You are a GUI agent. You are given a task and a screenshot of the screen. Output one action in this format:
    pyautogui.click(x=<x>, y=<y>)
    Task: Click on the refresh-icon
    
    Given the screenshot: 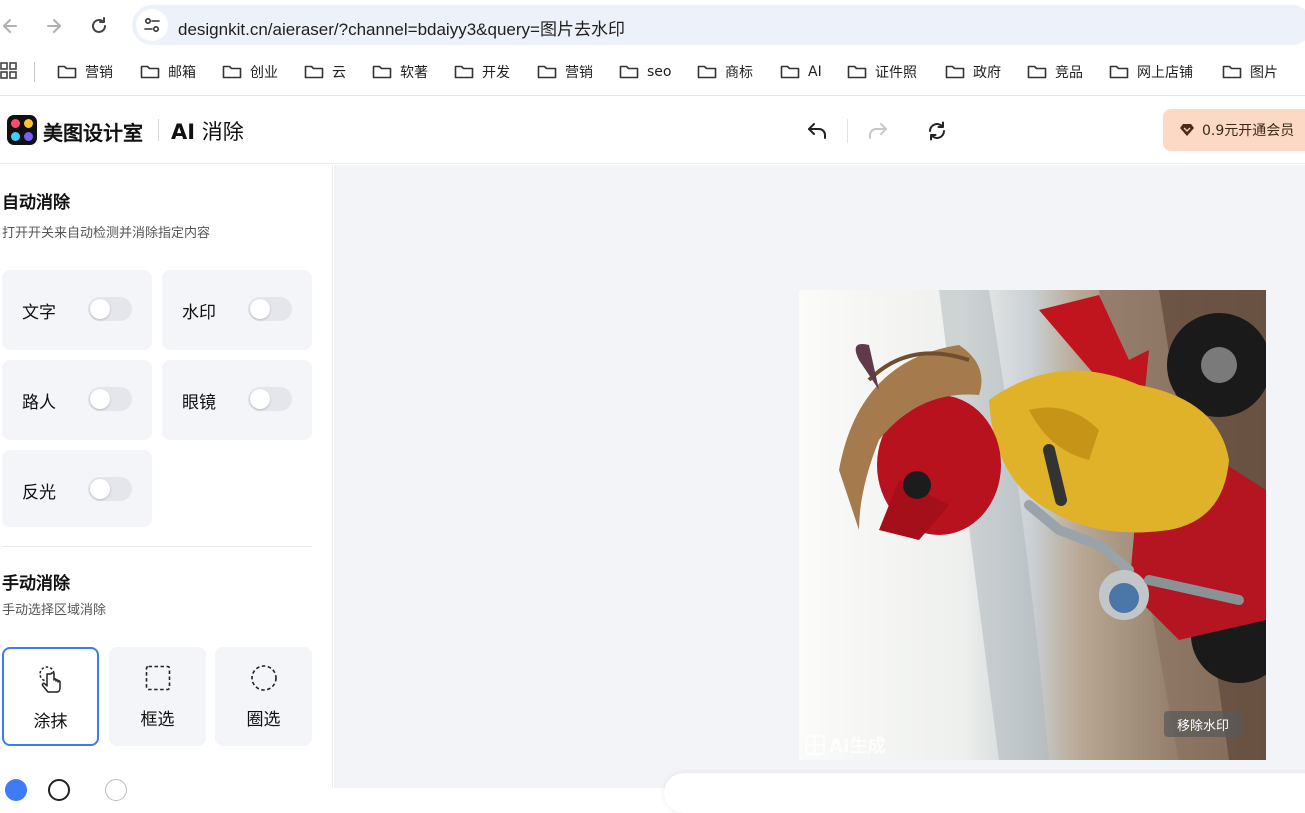 What is the action you would take?
    pyautogui.click(x=937, y=131)
    